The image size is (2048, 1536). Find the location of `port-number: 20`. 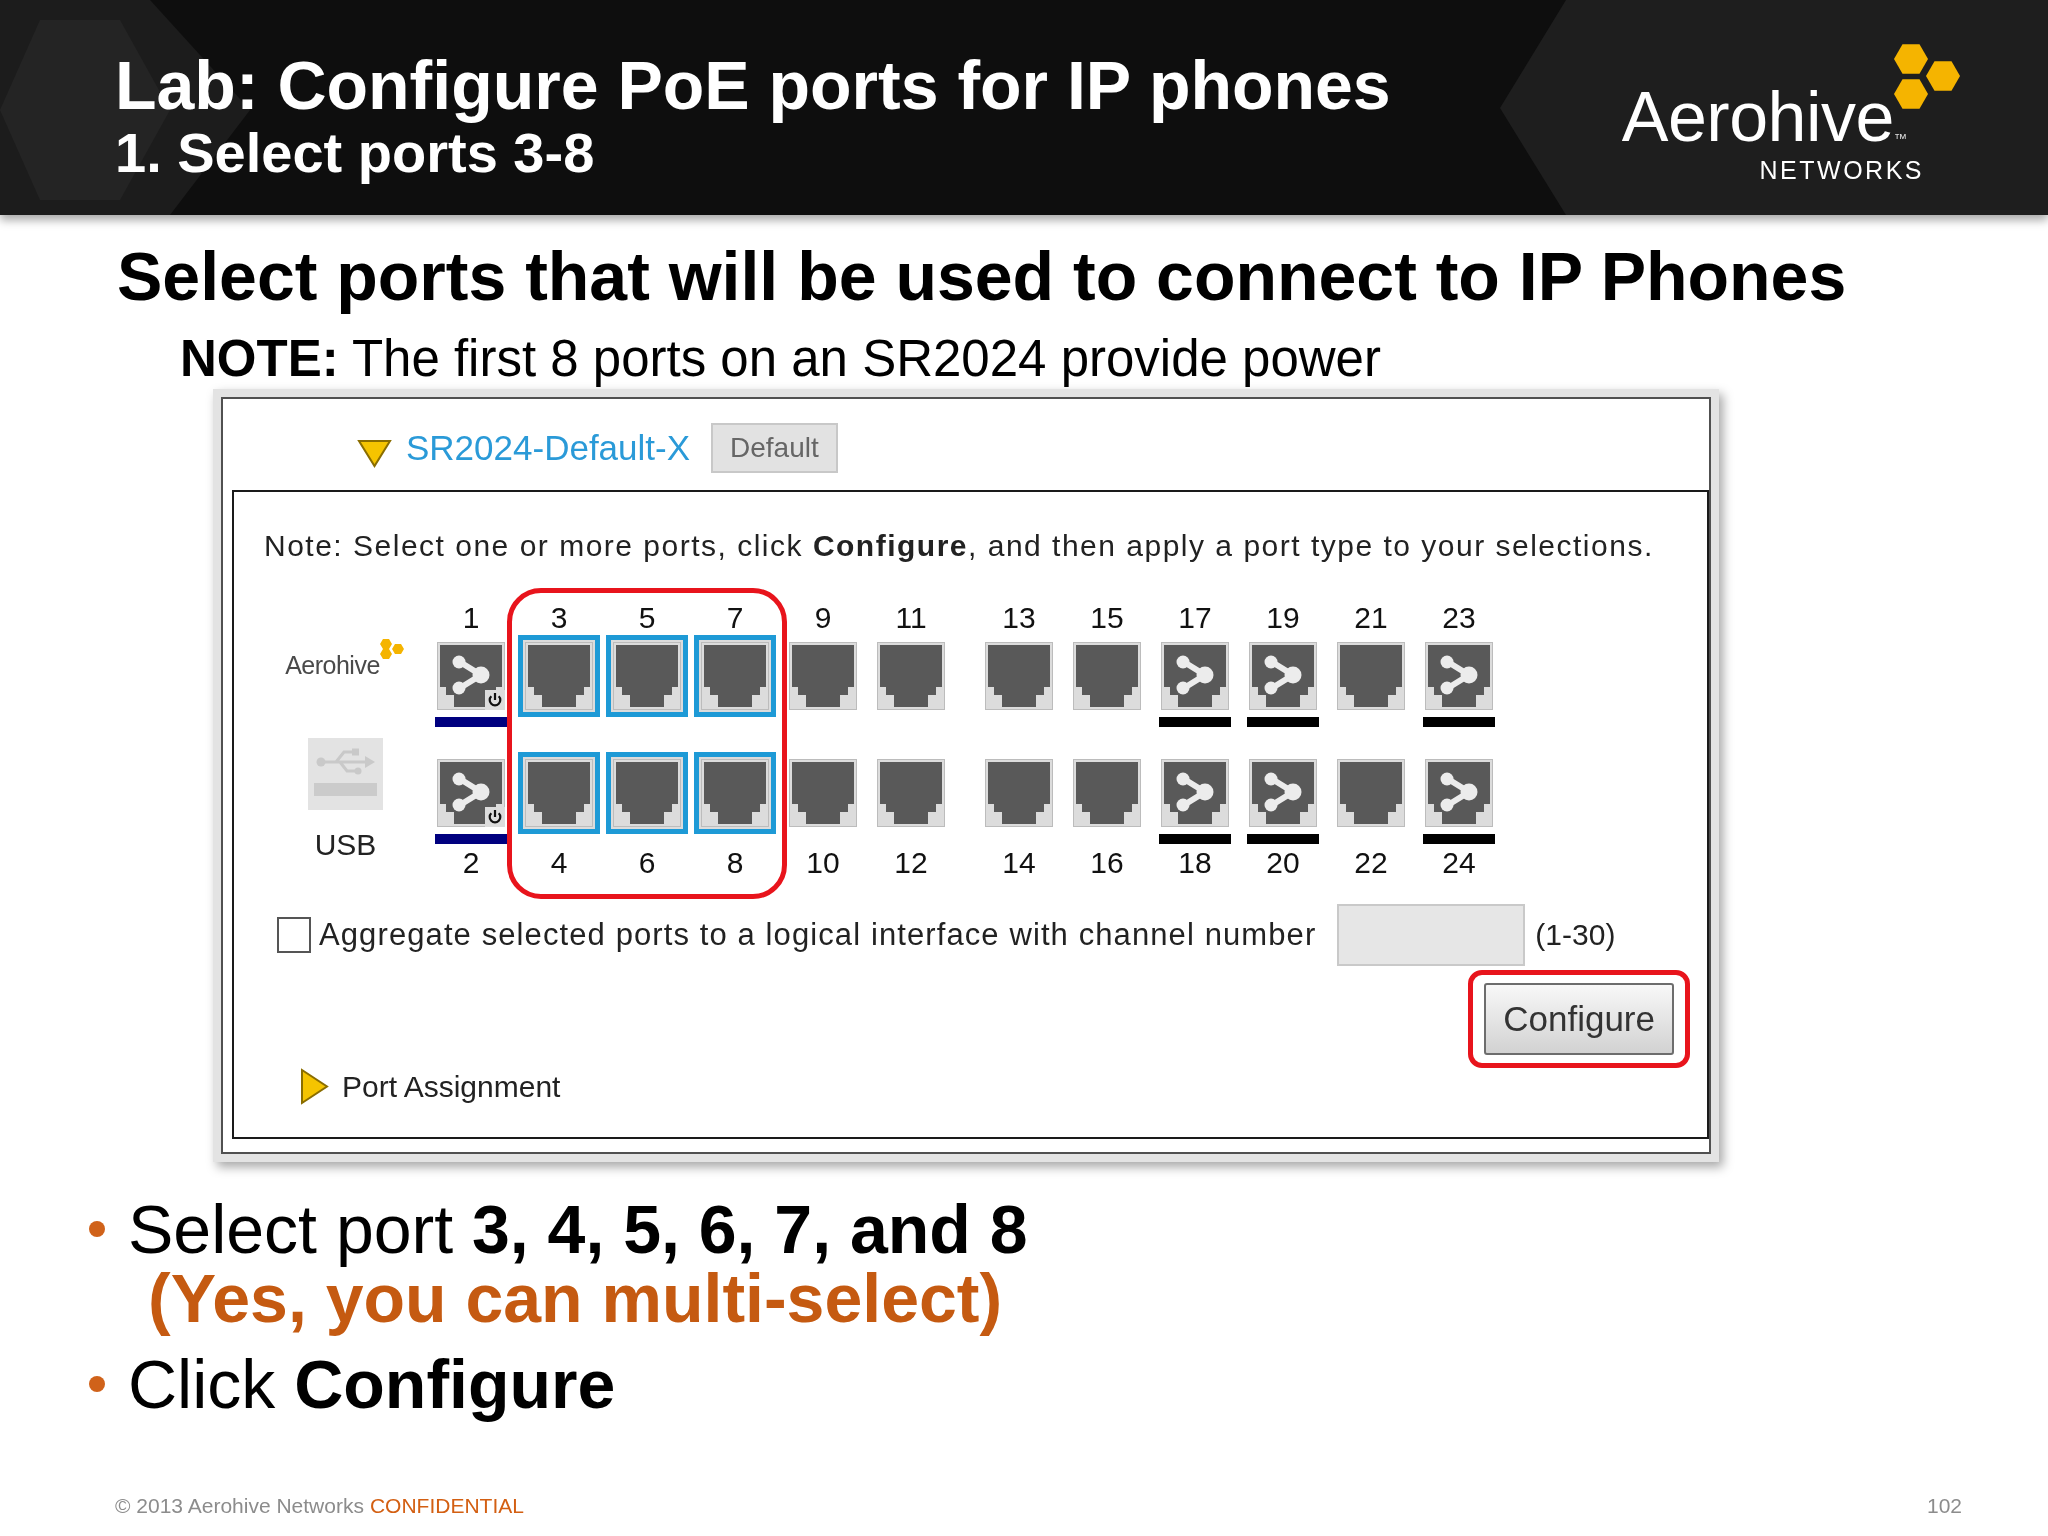

port-number: 20 is located at coordinates (1283, 862).